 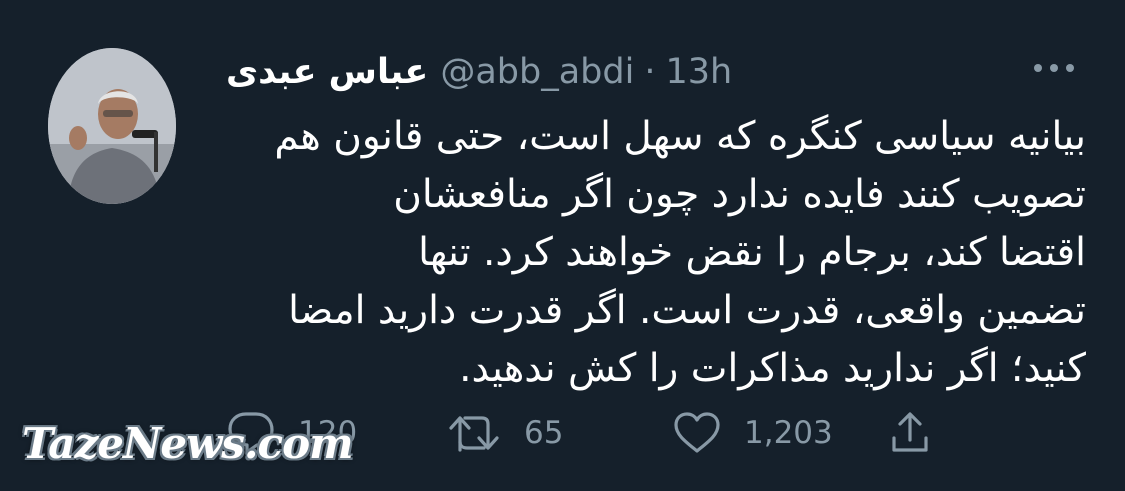 I want to click on like-button: 1,203, so click(x=752, y=433).